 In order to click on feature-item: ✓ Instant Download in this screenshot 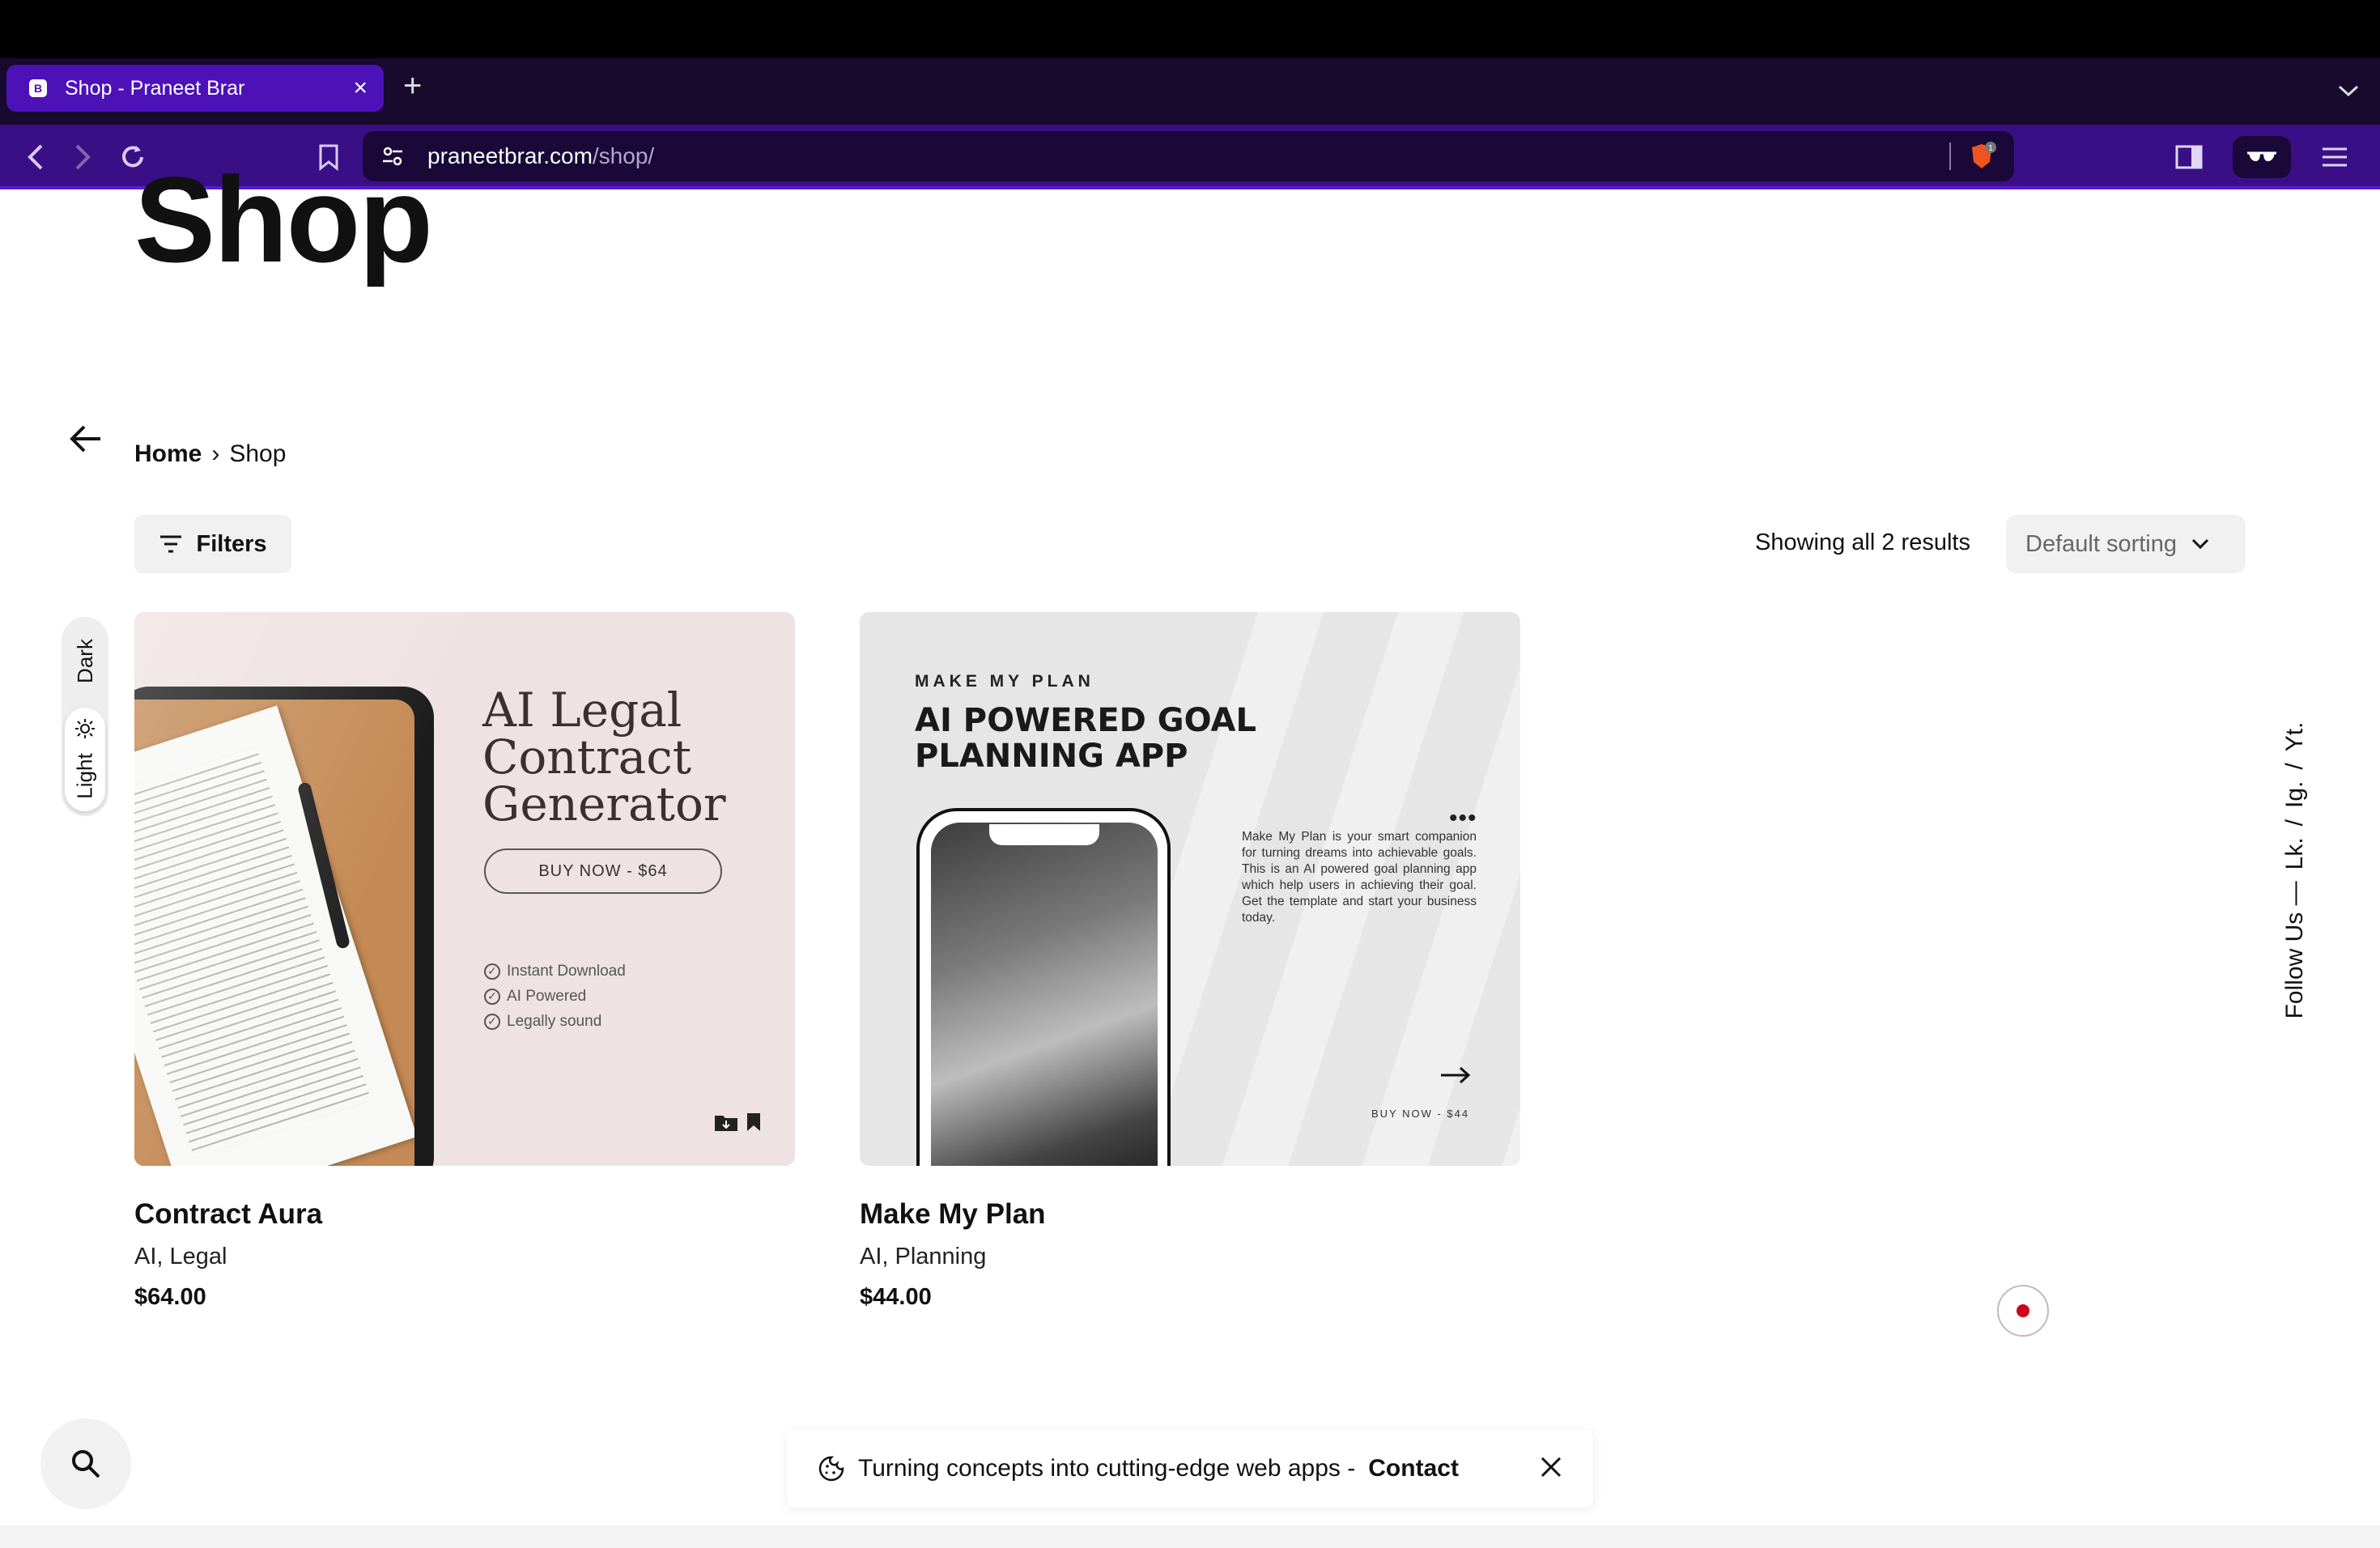, I will do `click(555, 971)`.